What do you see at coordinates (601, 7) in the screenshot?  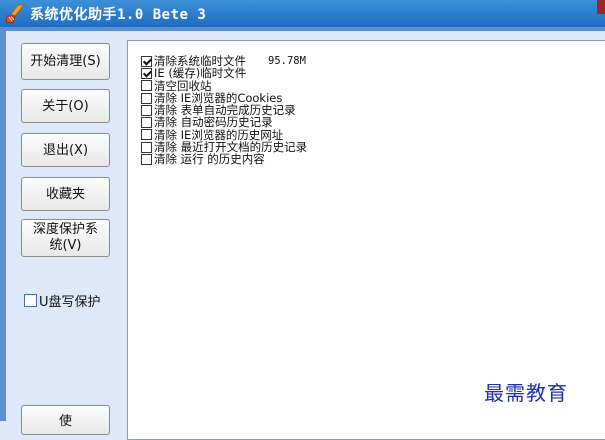 I see `window-control` at bounding box center [601, 7].